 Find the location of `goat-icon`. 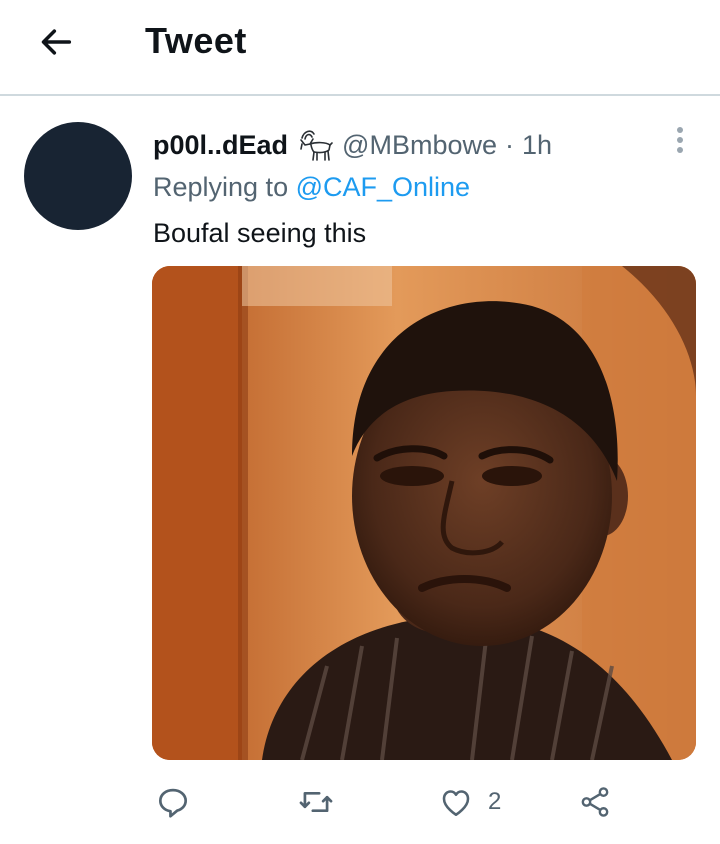

goat-icon is located at coordinates (316, 145).